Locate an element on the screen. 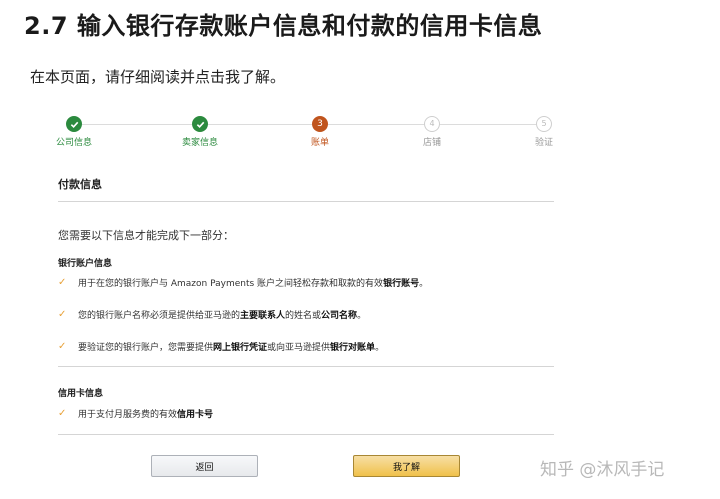  step-label: 账单 is located at coordinates (319, 143).